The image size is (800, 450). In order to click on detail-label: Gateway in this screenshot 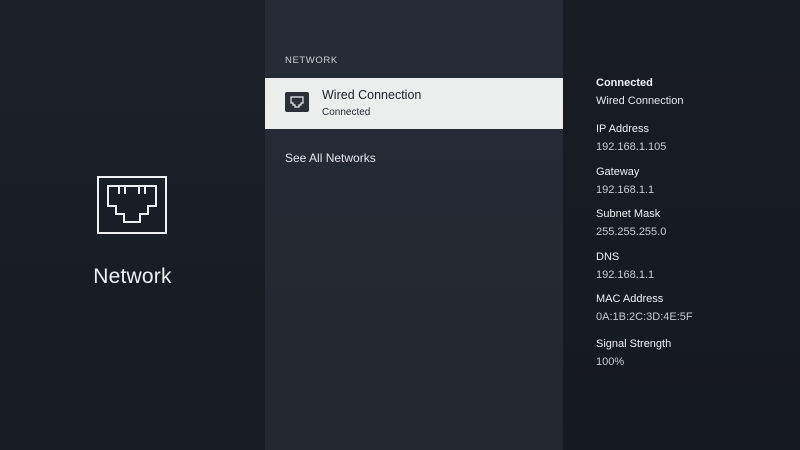, I will do `click(618, 172)`.